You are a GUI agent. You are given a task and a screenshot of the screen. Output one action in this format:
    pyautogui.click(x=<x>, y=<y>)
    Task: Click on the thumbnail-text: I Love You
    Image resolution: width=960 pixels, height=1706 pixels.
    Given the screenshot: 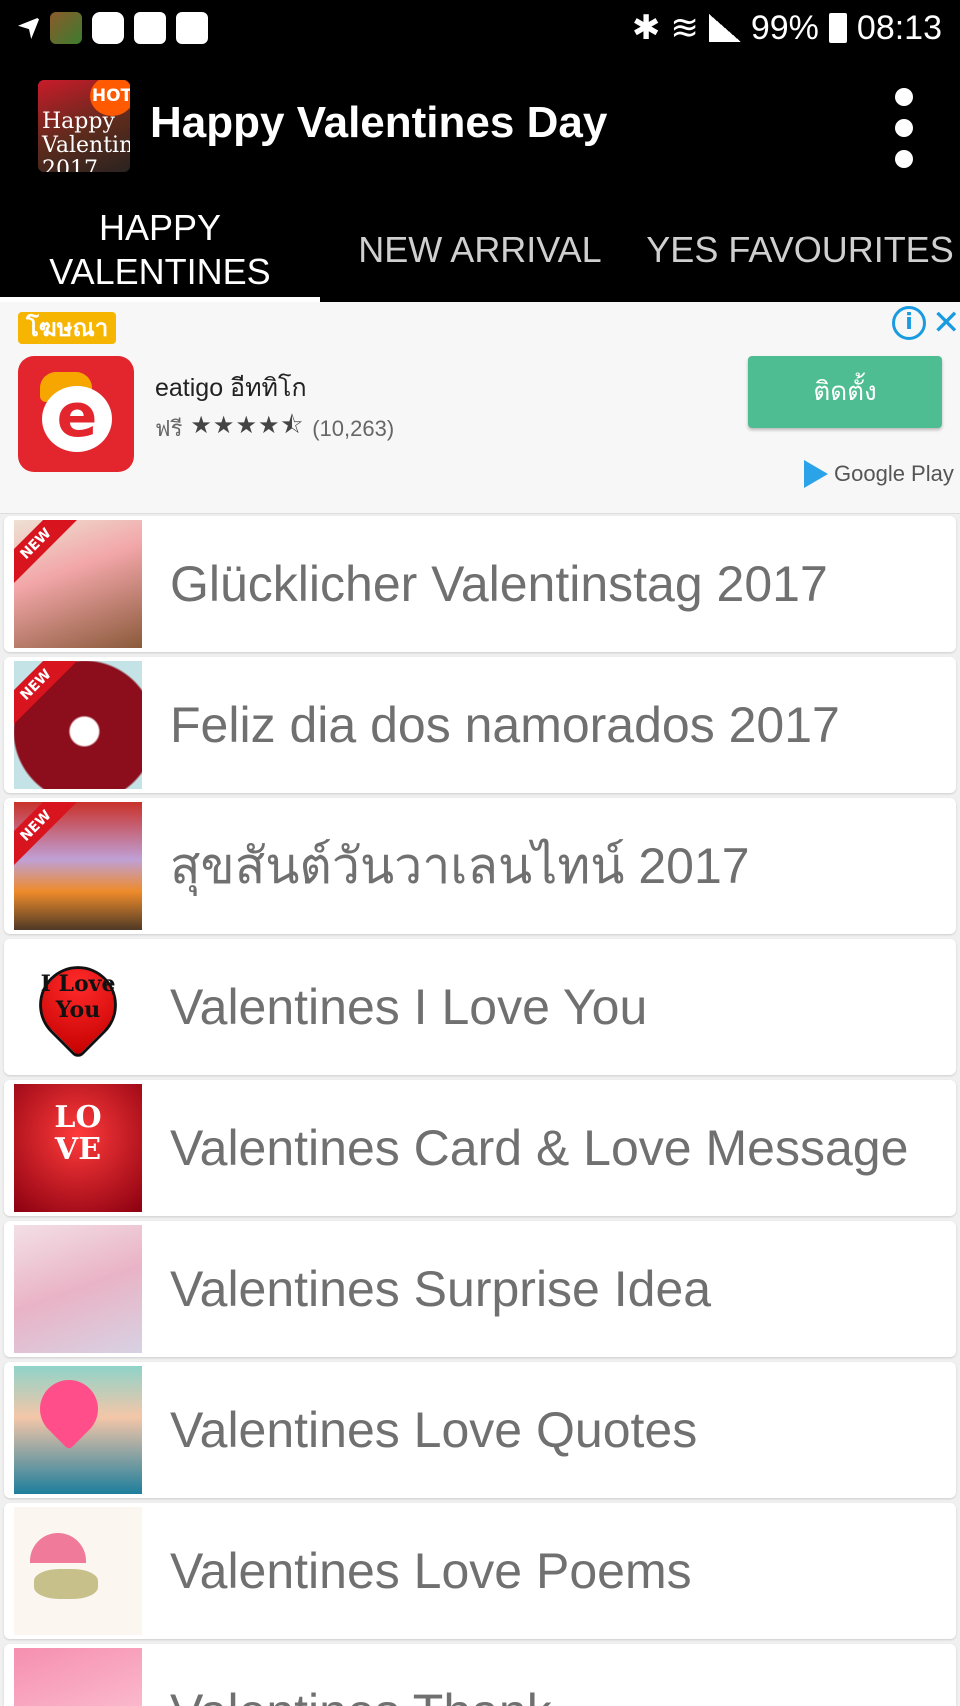 What is the action you would take?
    pyautogui.click(x=78, y=997)
    